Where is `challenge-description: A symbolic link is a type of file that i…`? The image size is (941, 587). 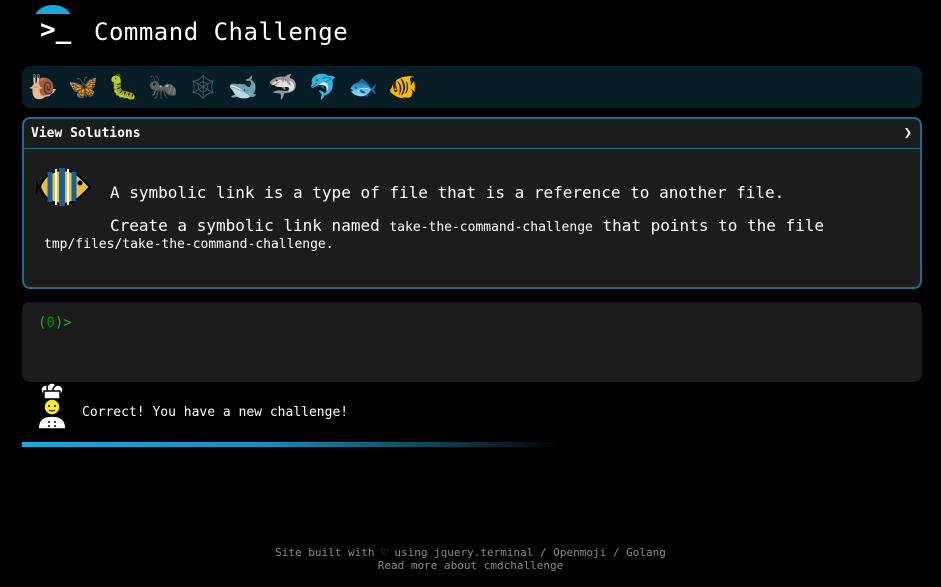 challenge-description: A symbolic link is a type of file that i… is located at coordinates (447, 192).